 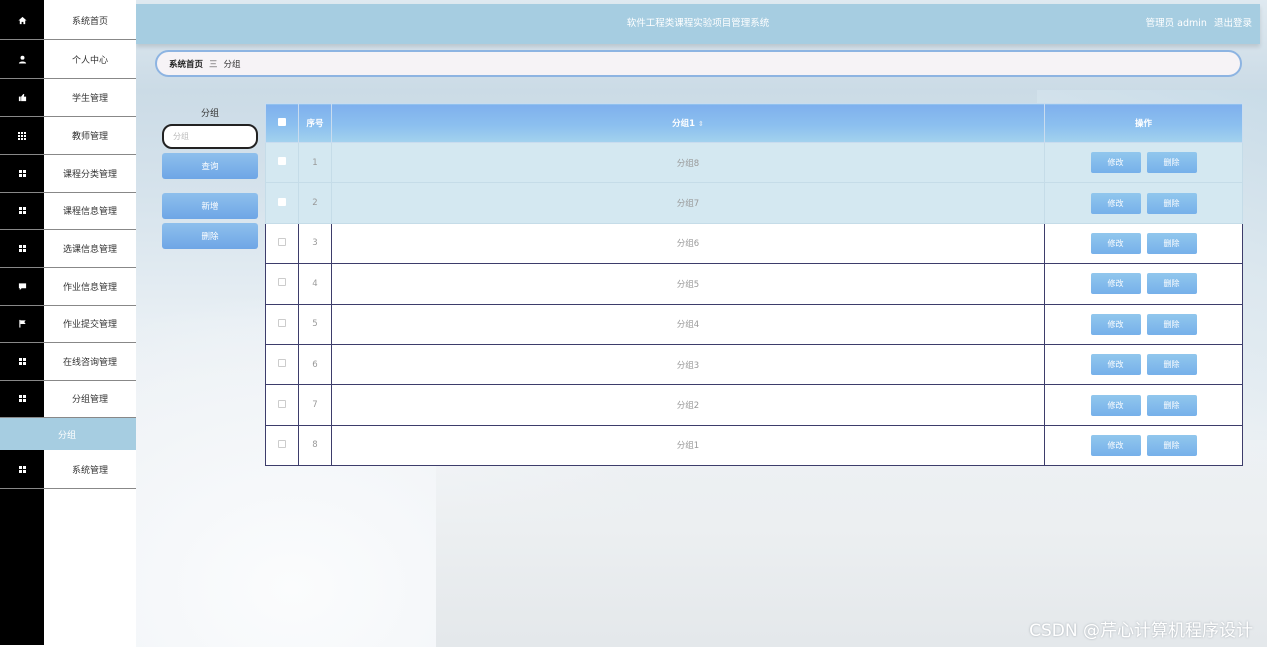 I want to click on thumb-icon, so click(x=22, y=97).